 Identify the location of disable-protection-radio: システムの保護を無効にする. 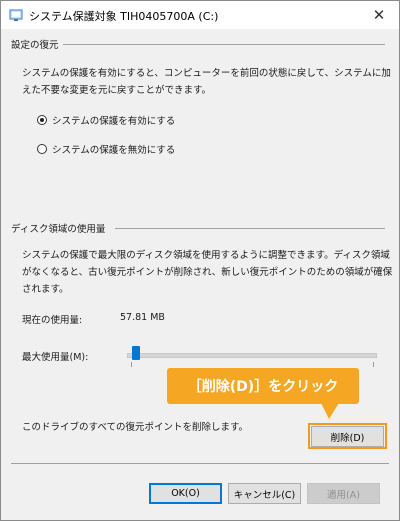
(106, 149).